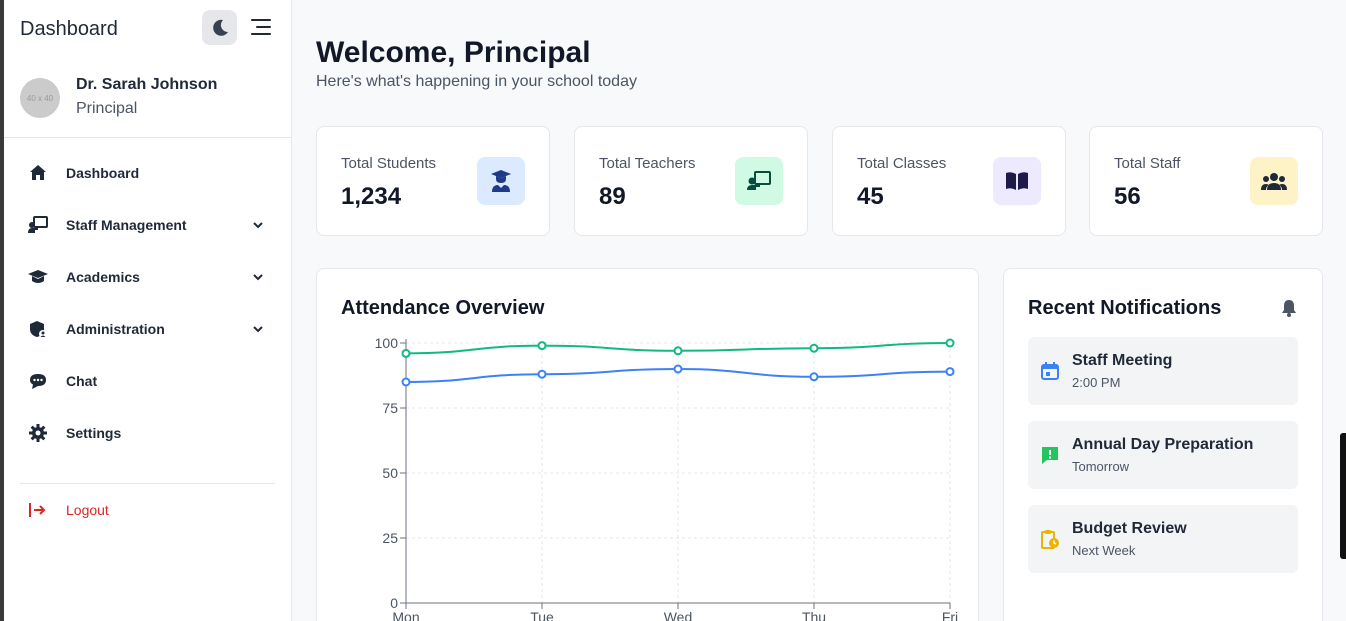 The width and height of the screenshot is (1346, 621). What do you see at coordinates (1127, 196) in the screenshot?
I see `stat-value: 56` at bounding box center [1127, 196].